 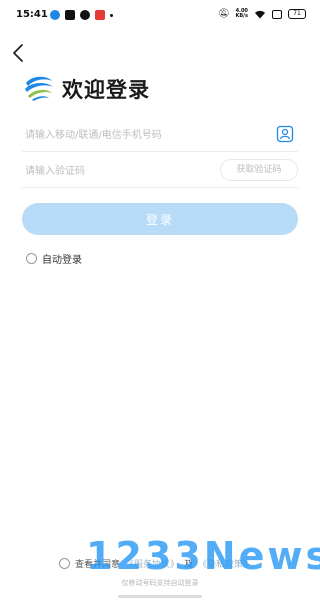 What do you see at coordinates (106, 90) in the screenshot?
I see `page-title: 欢迎登录` at bounding box center [106, 90].